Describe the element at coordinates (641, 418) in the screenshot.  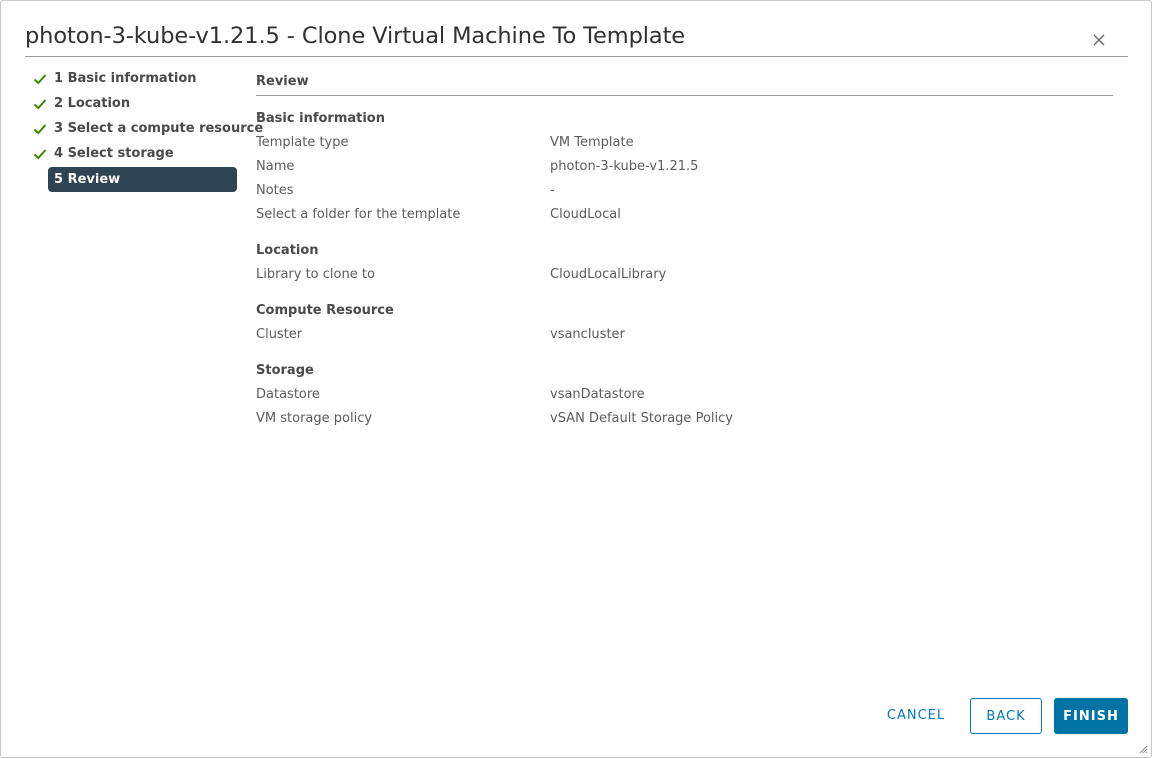
I see `row-value: vSAN Default Storage Policy` at that location.